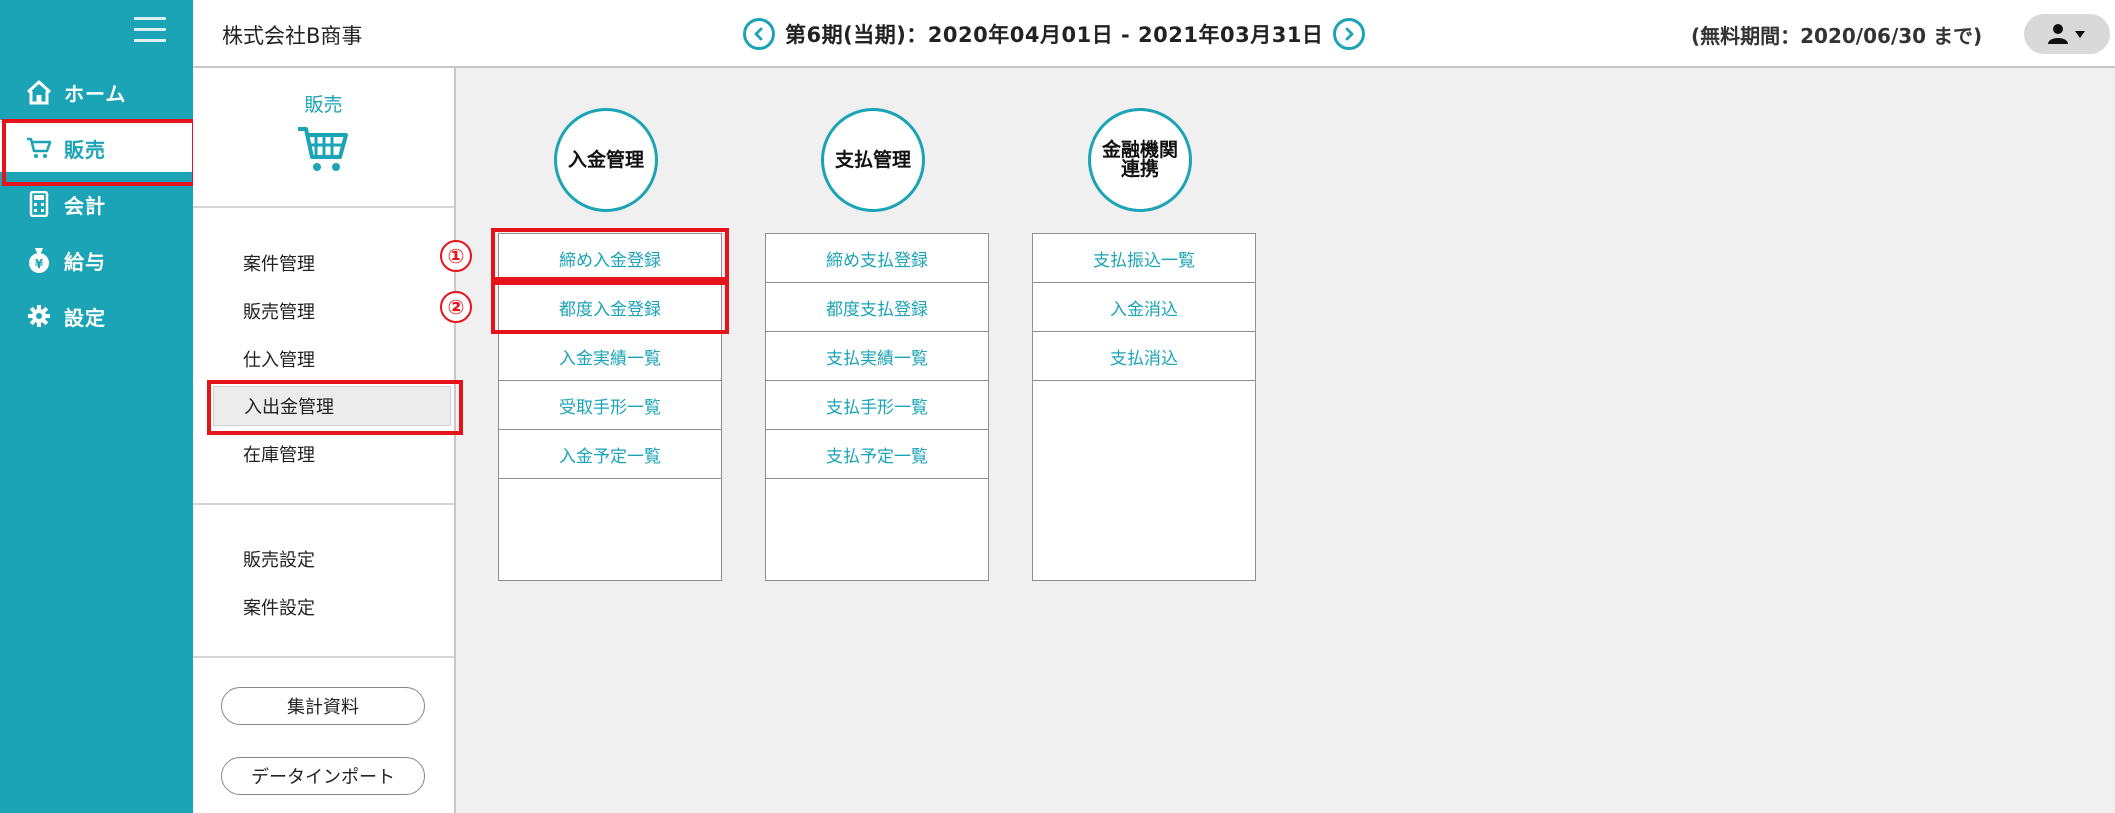 Image resolution: width=2115 pixels, height=813 pixels. Describe the element at coordinates (1144, 407) in the screenshot. I see `bank-integration-list: 支払振込一覧 入金消込 支払消込` at that location.